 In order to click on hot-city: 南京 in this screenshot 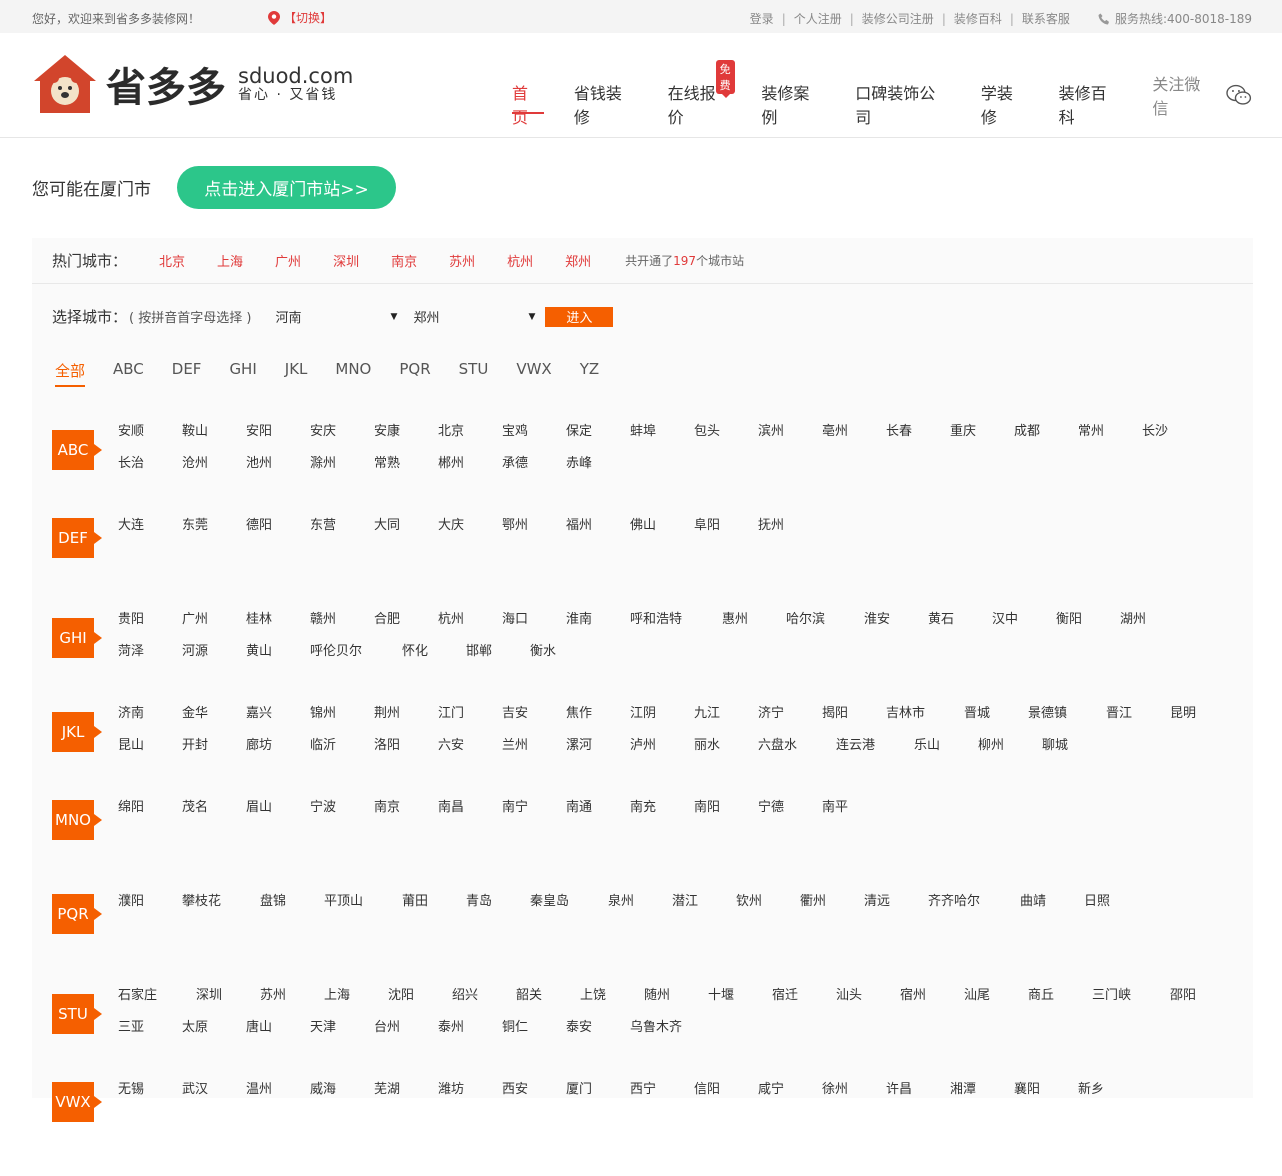, I will do `click(404, 260)`.